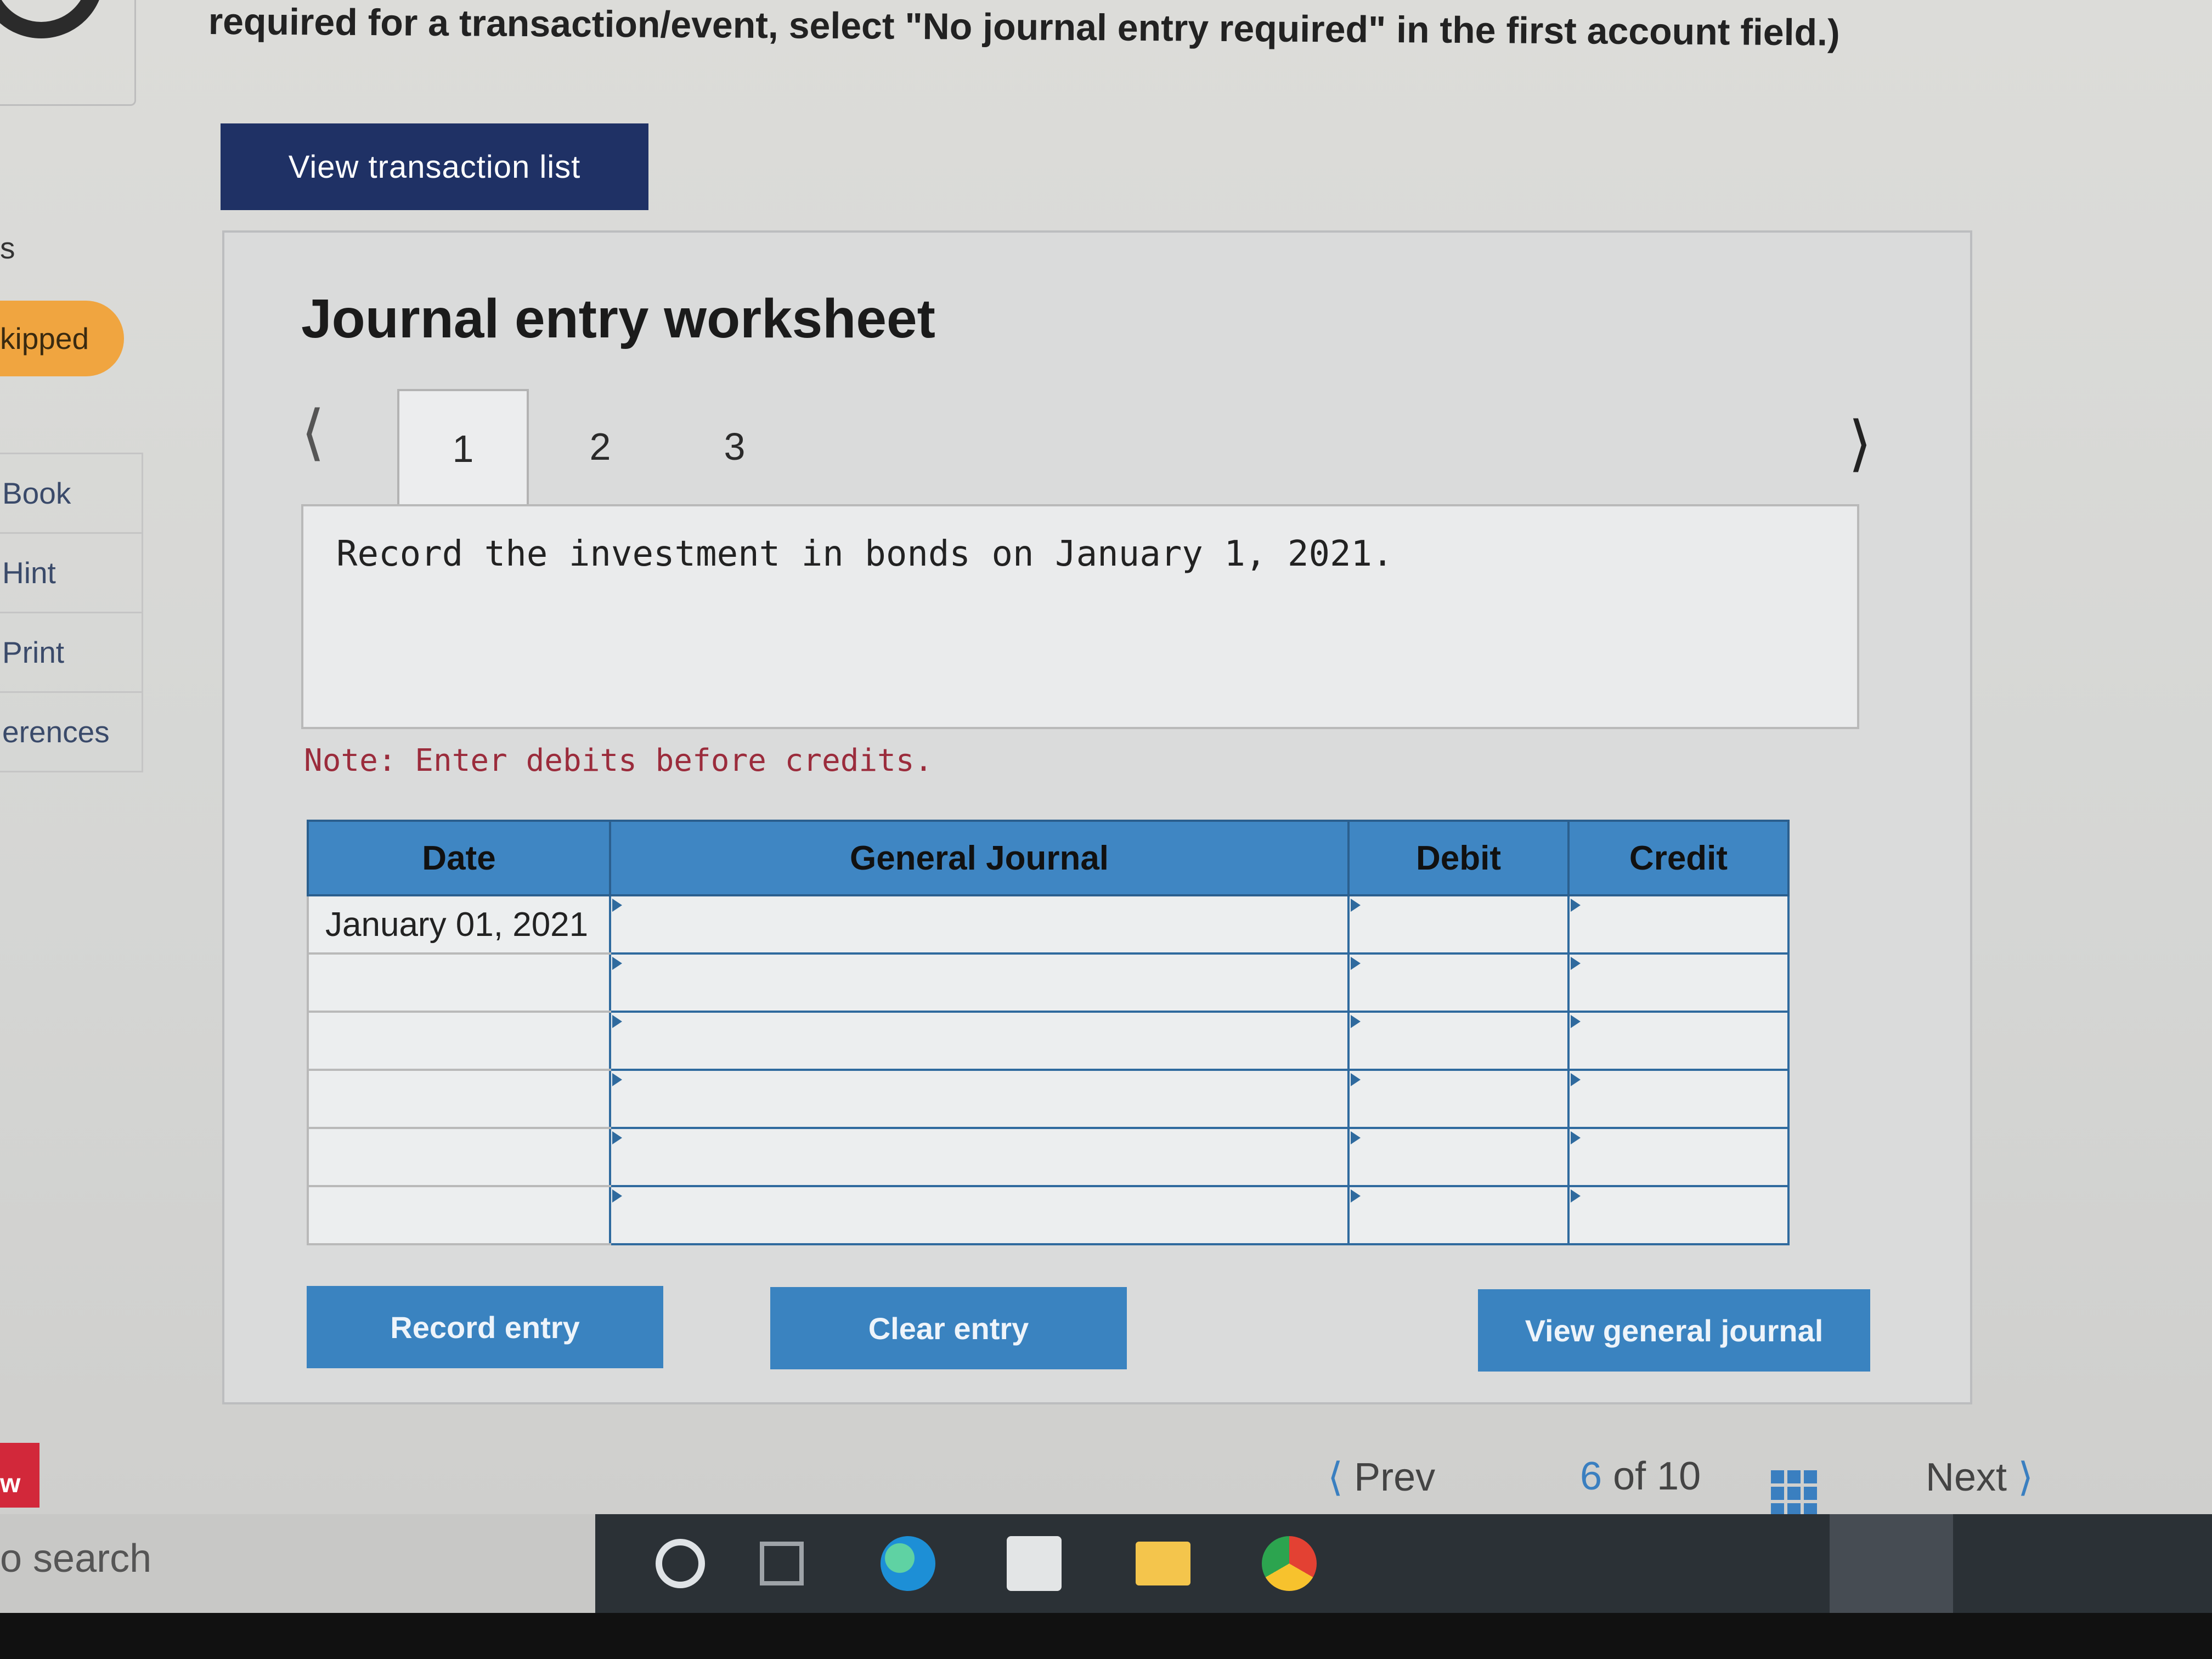 The width and height of the screenshot is (2212, 1659). Describe the element at coordinates (459, 858) in the screenshot. I see `header-date: Date` at that location.